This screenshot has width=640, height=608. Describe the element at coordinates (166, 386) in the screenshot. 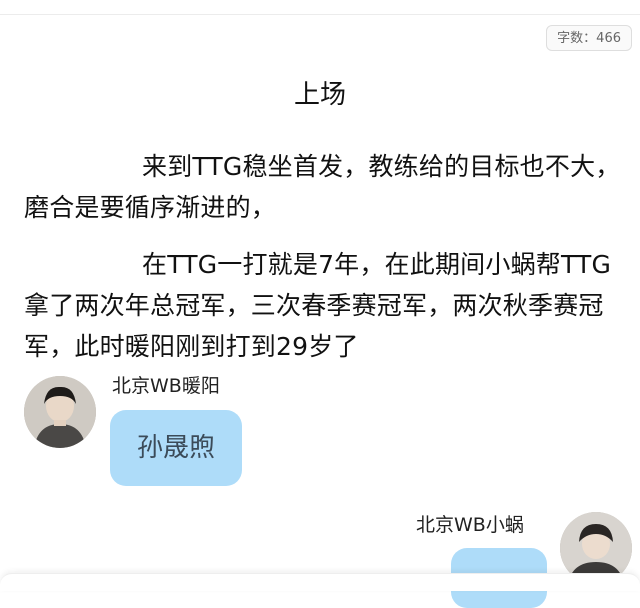

I see `chat-username: 北京WB暖阳` at that location.